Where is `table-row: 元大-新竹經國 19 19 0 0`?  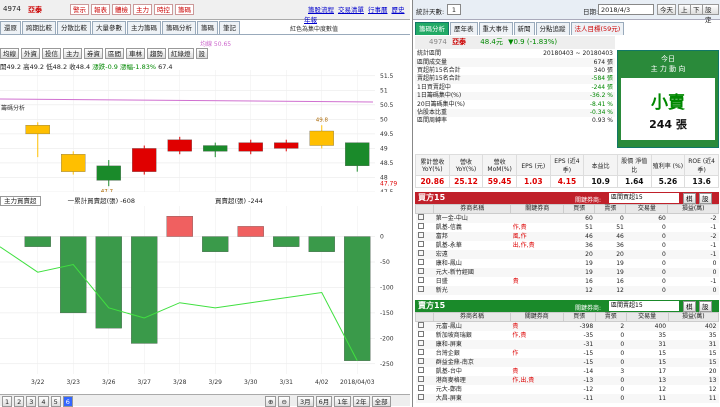
table-row: 元大-新竹經國 19 19 0 0 is located at coordinates (567, 272).